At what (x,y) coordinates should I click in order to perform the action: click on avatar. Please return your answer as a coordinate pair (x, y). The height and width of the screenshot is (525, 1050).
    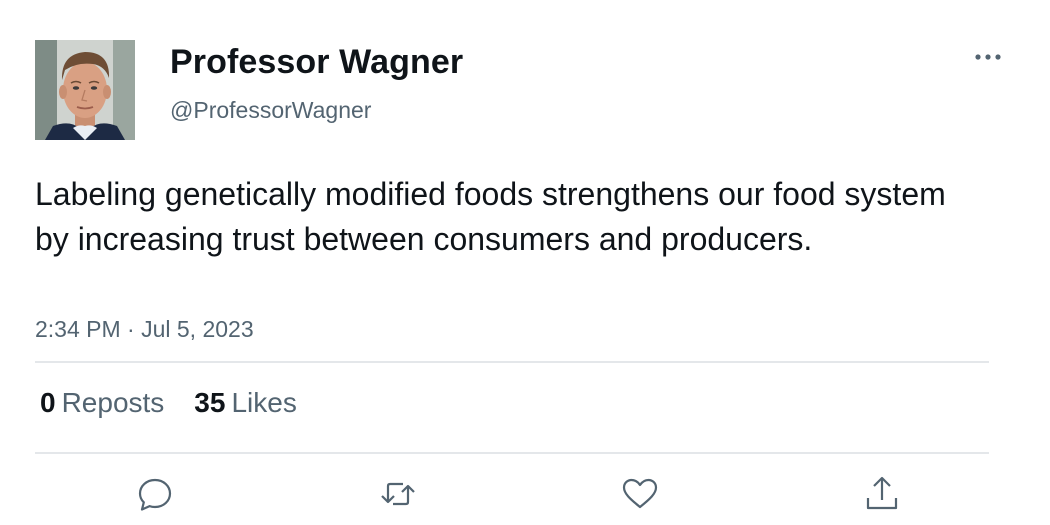
    Looking at the image, I should click on (85, 90).